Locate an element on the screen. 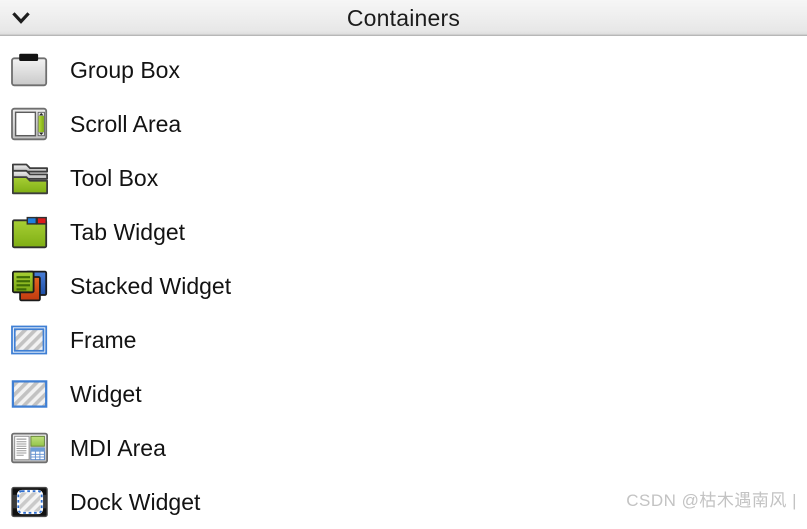 Image resolution: width=807 pixels, height=529 pixels. stacked-widget-icon is located at coordinates (31, 286).